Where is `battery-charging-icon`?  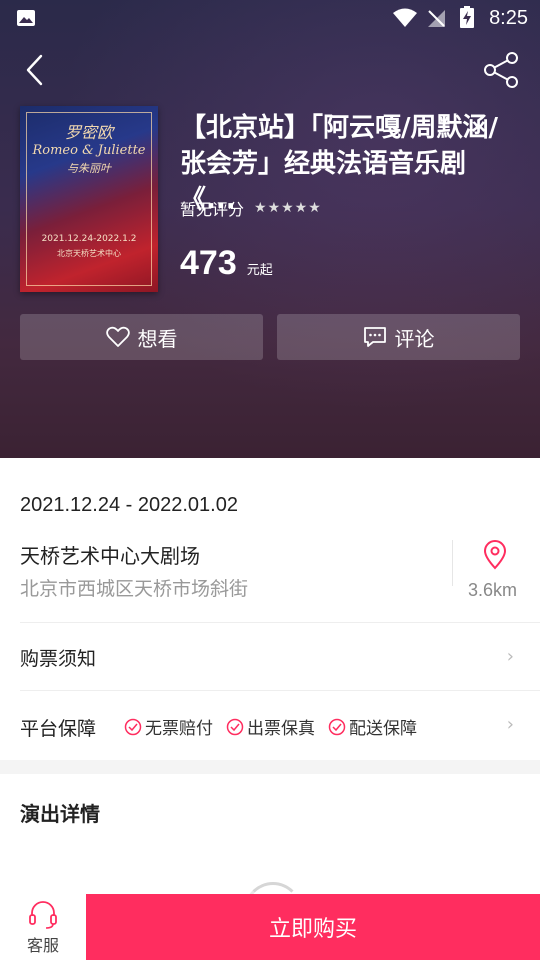 battery-charging-icon is located at coordinates (467, 17).